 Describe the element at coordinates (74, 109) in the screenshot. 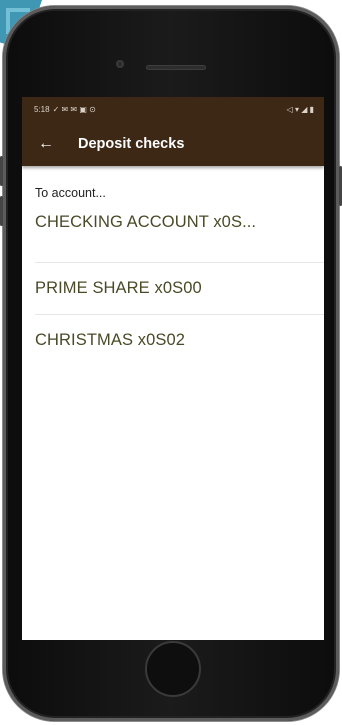

I see `notification-icons: ✓ ✉ ✉ ▣ ⊙` at that location.